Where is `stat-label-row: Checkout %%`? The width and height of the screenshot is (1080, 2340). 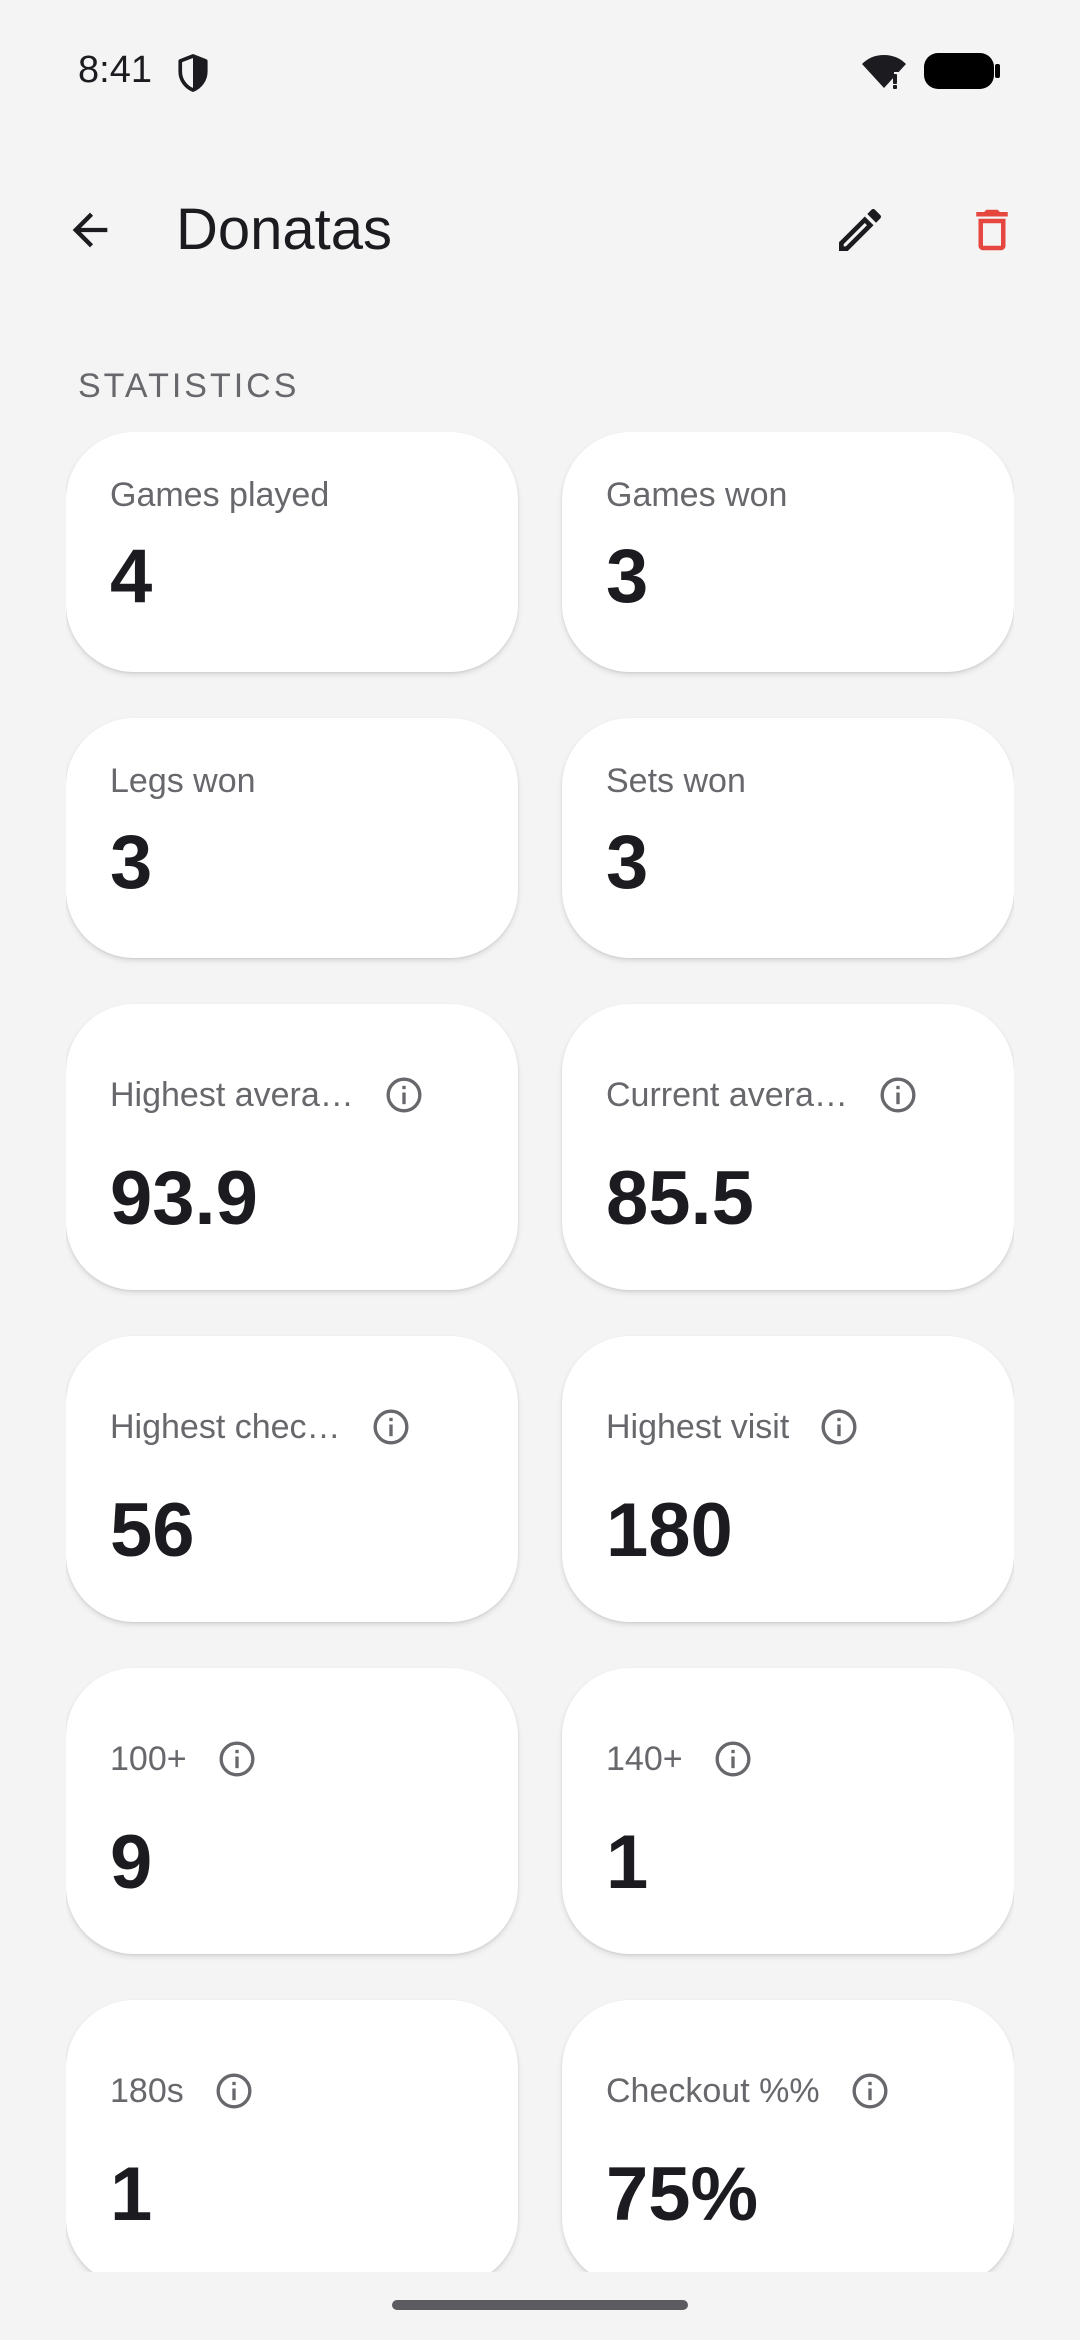
stat-label-row: Checkout %% is located at coordinates (748, 2091).